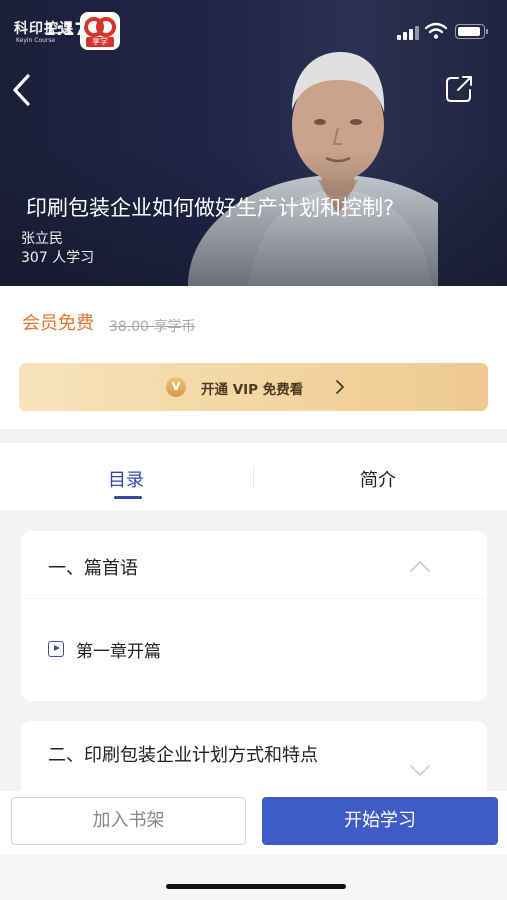  Describe the element at coordinates (128, 821) in the screenshot. I see `add-to-shelf-button: 加入书架` at that location.